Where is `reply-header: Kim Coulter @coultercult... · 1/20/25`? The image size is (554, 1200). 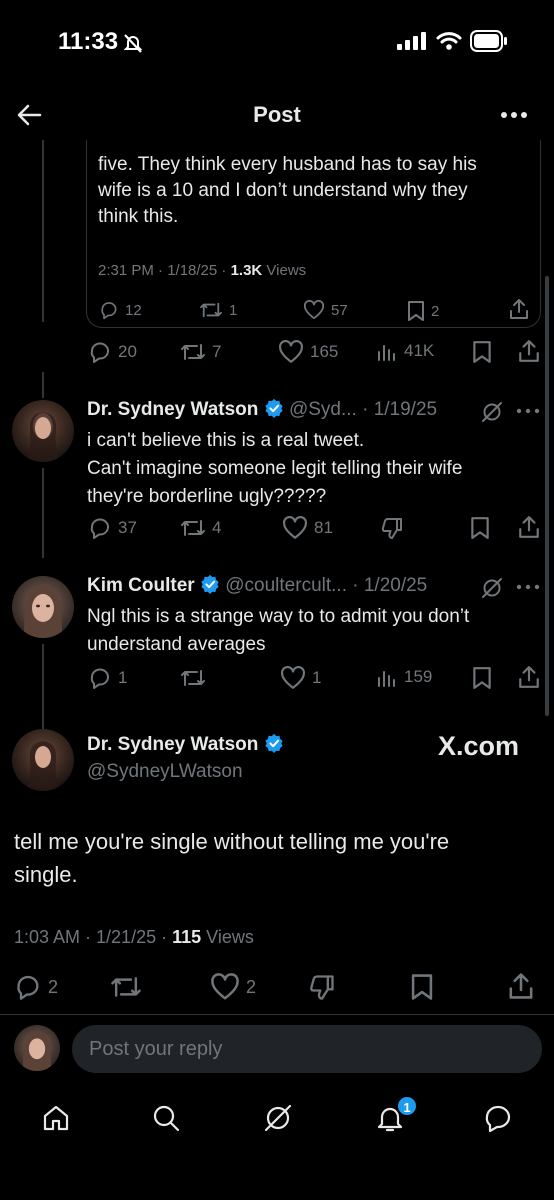
reply-header: Kim Coulter @coultercult... · 1/20/25 is located at coordinates (257, 585).